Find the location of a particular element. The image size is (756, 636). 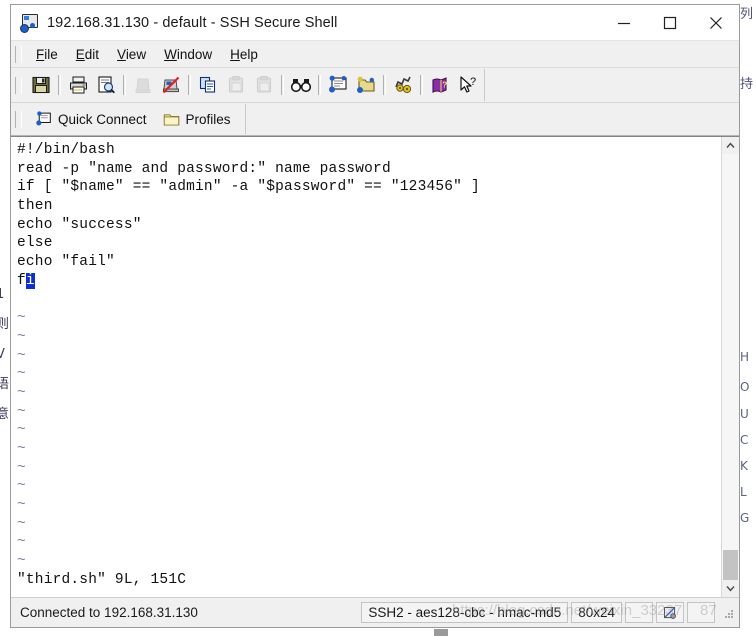

menu-item-view: View is located at coordinates (131, 54).